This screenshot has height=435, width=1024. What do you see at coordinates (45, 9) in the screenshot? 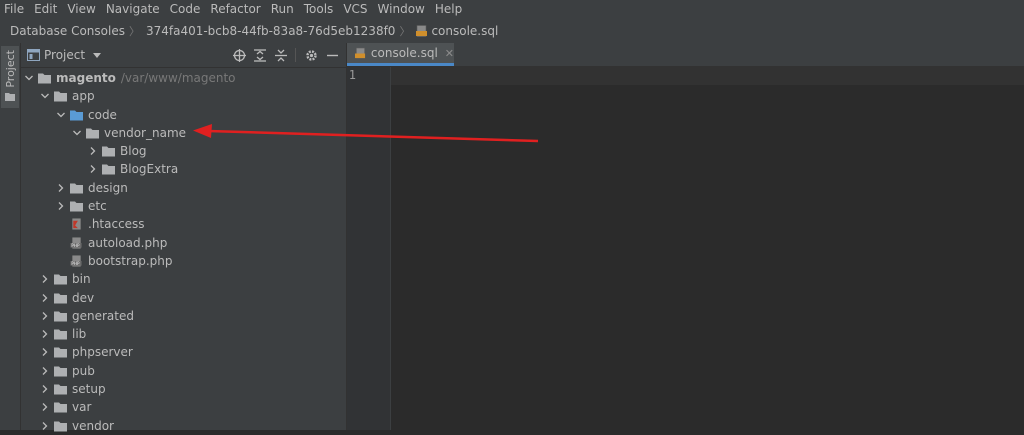
I see `menu-edit: Edit` at bounding box center [45, 9].